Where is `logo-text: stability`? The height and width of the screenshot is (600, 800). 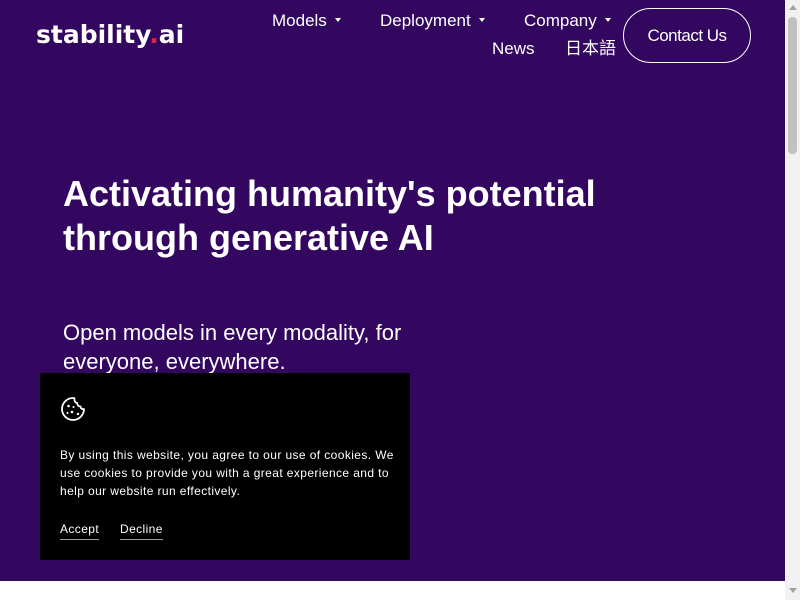
logo-text: stability is located at coordinates (93, 34).